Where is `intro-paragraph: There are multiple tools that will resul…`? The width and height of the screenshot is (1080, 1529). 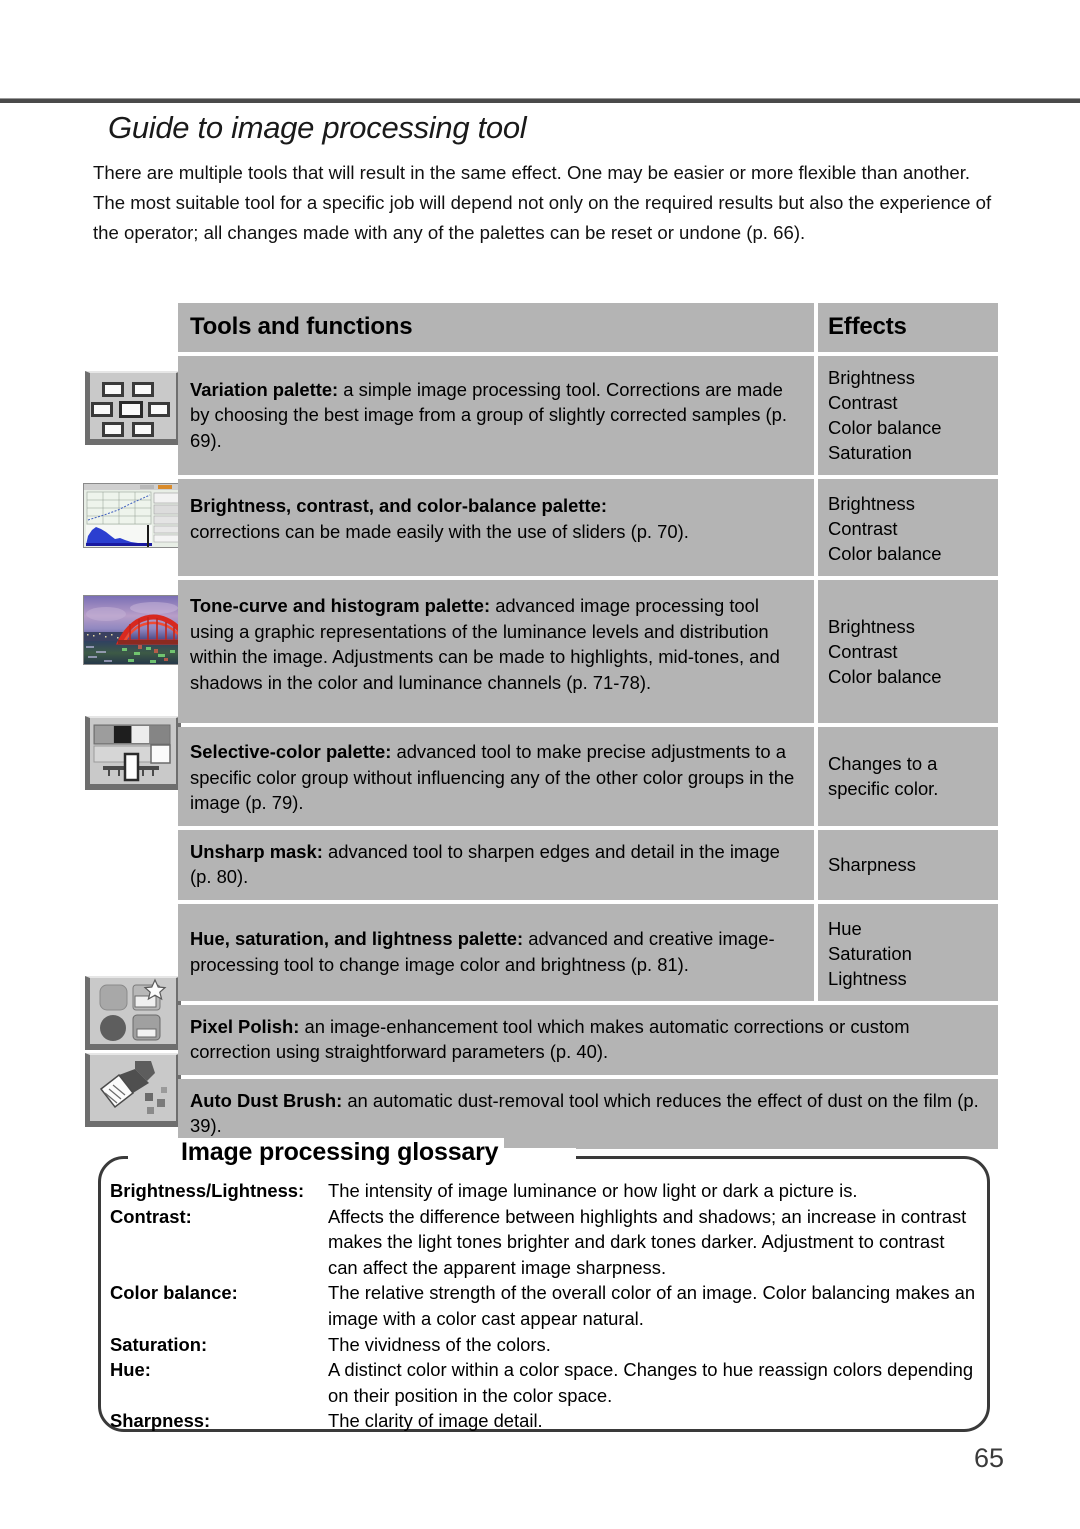
intro-paragraph: There are multiple tools that will resul… is located at coordinates (542, 202).